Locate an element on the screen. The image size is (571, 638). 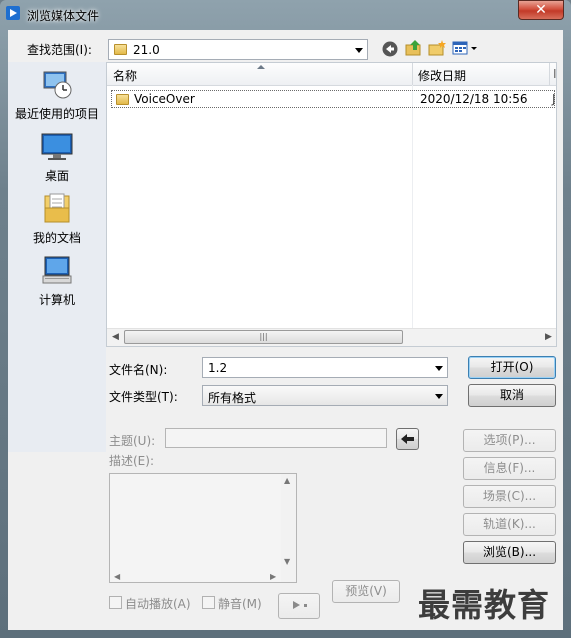
scroll-thumb: ||| is located at coordinates (263, 337).